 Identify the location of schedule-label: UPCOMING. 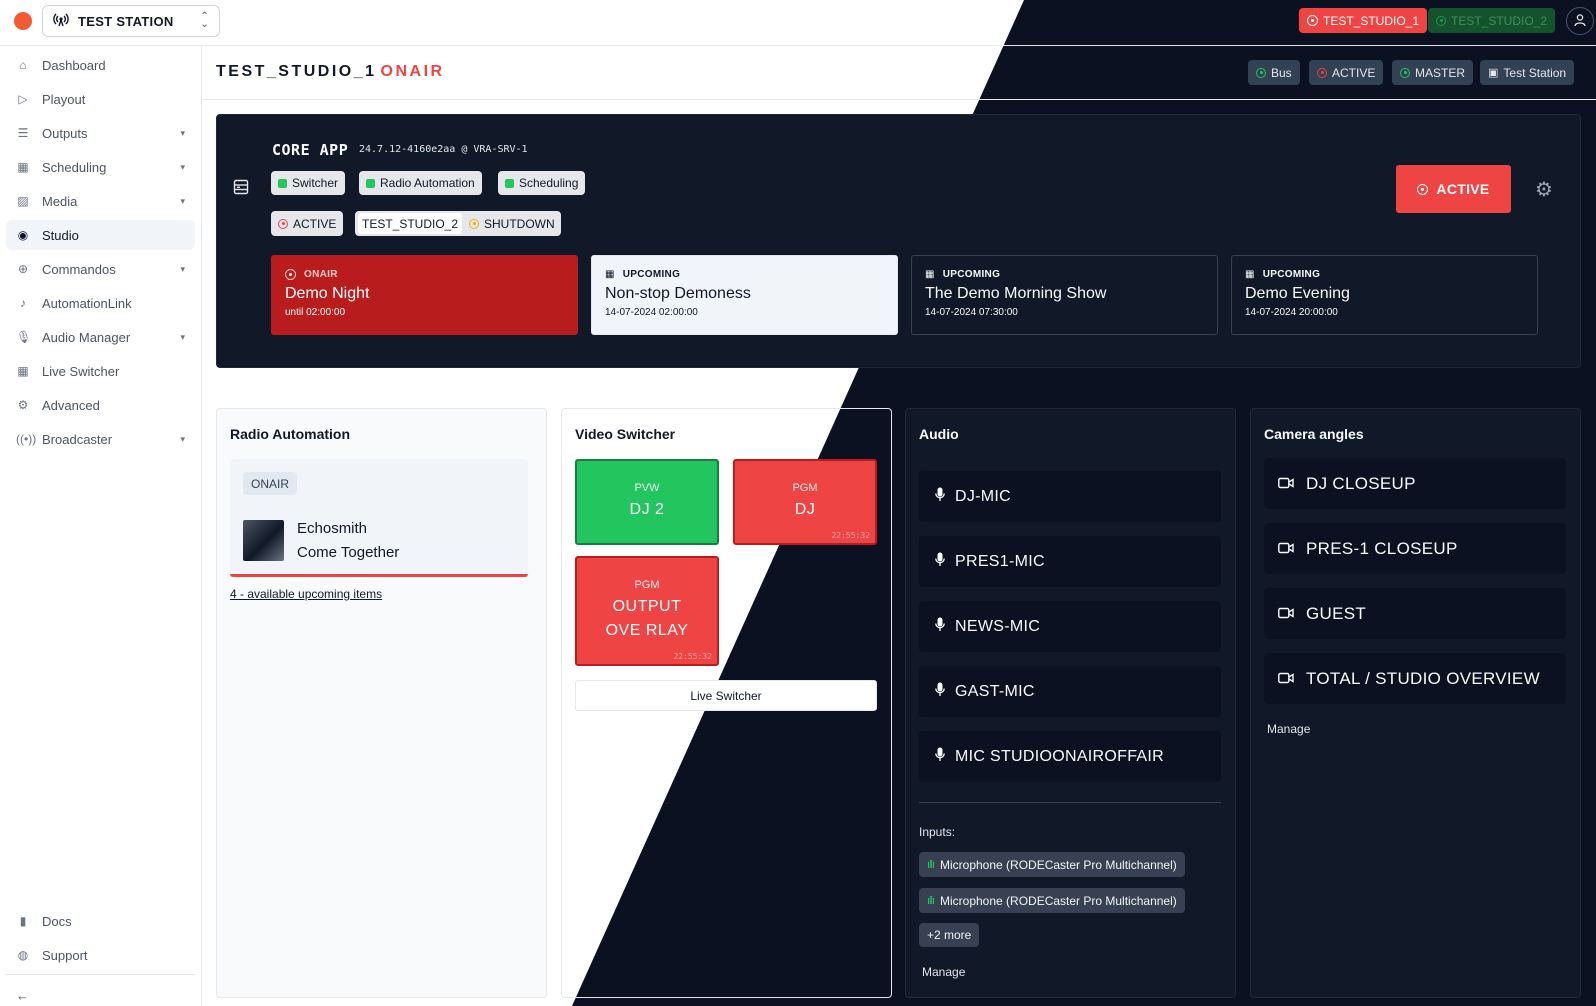
(1291, 274).